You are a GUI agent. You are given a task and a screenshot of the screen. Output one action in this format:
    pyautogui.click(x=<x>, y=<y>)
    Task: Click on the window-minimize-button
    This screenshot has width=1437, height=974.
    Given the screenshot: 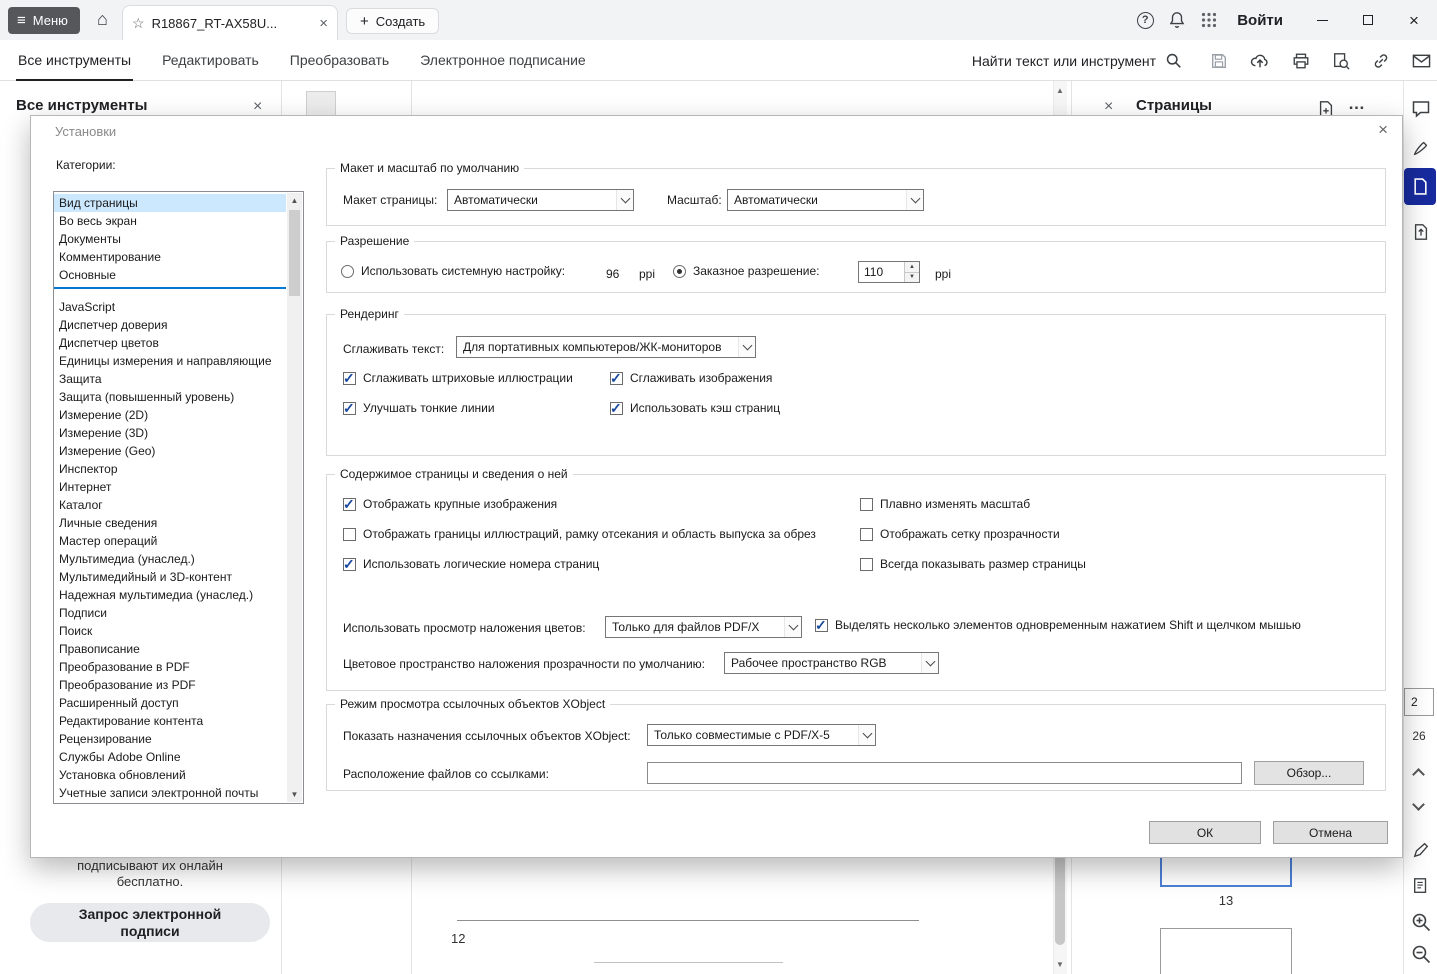 What is the action you would take?
    pyautogui.click(x=1322, y=20)
    